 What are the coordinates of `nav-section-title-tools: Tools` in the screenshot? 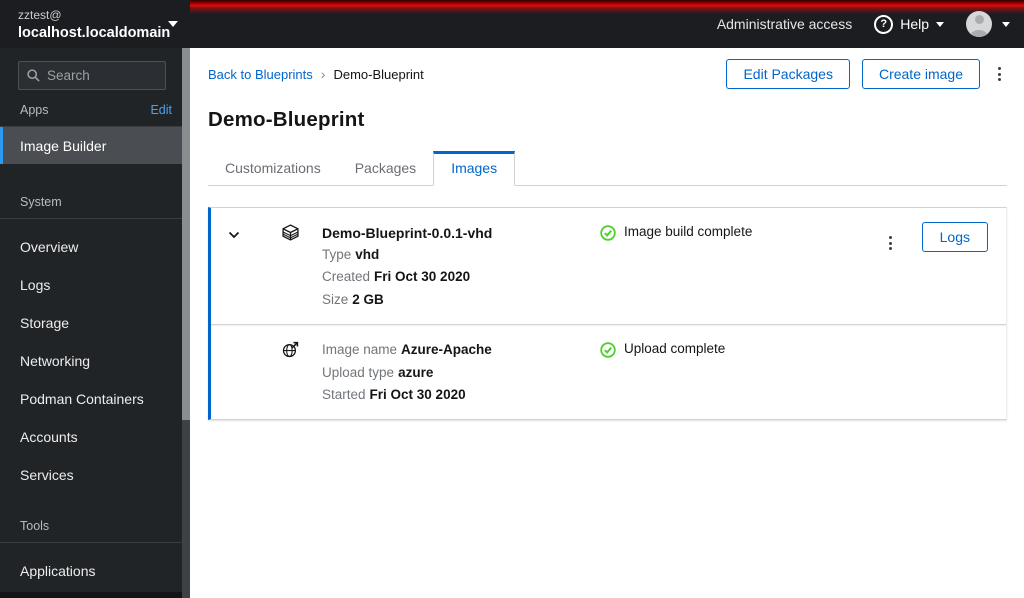 It's located at (35, 526).